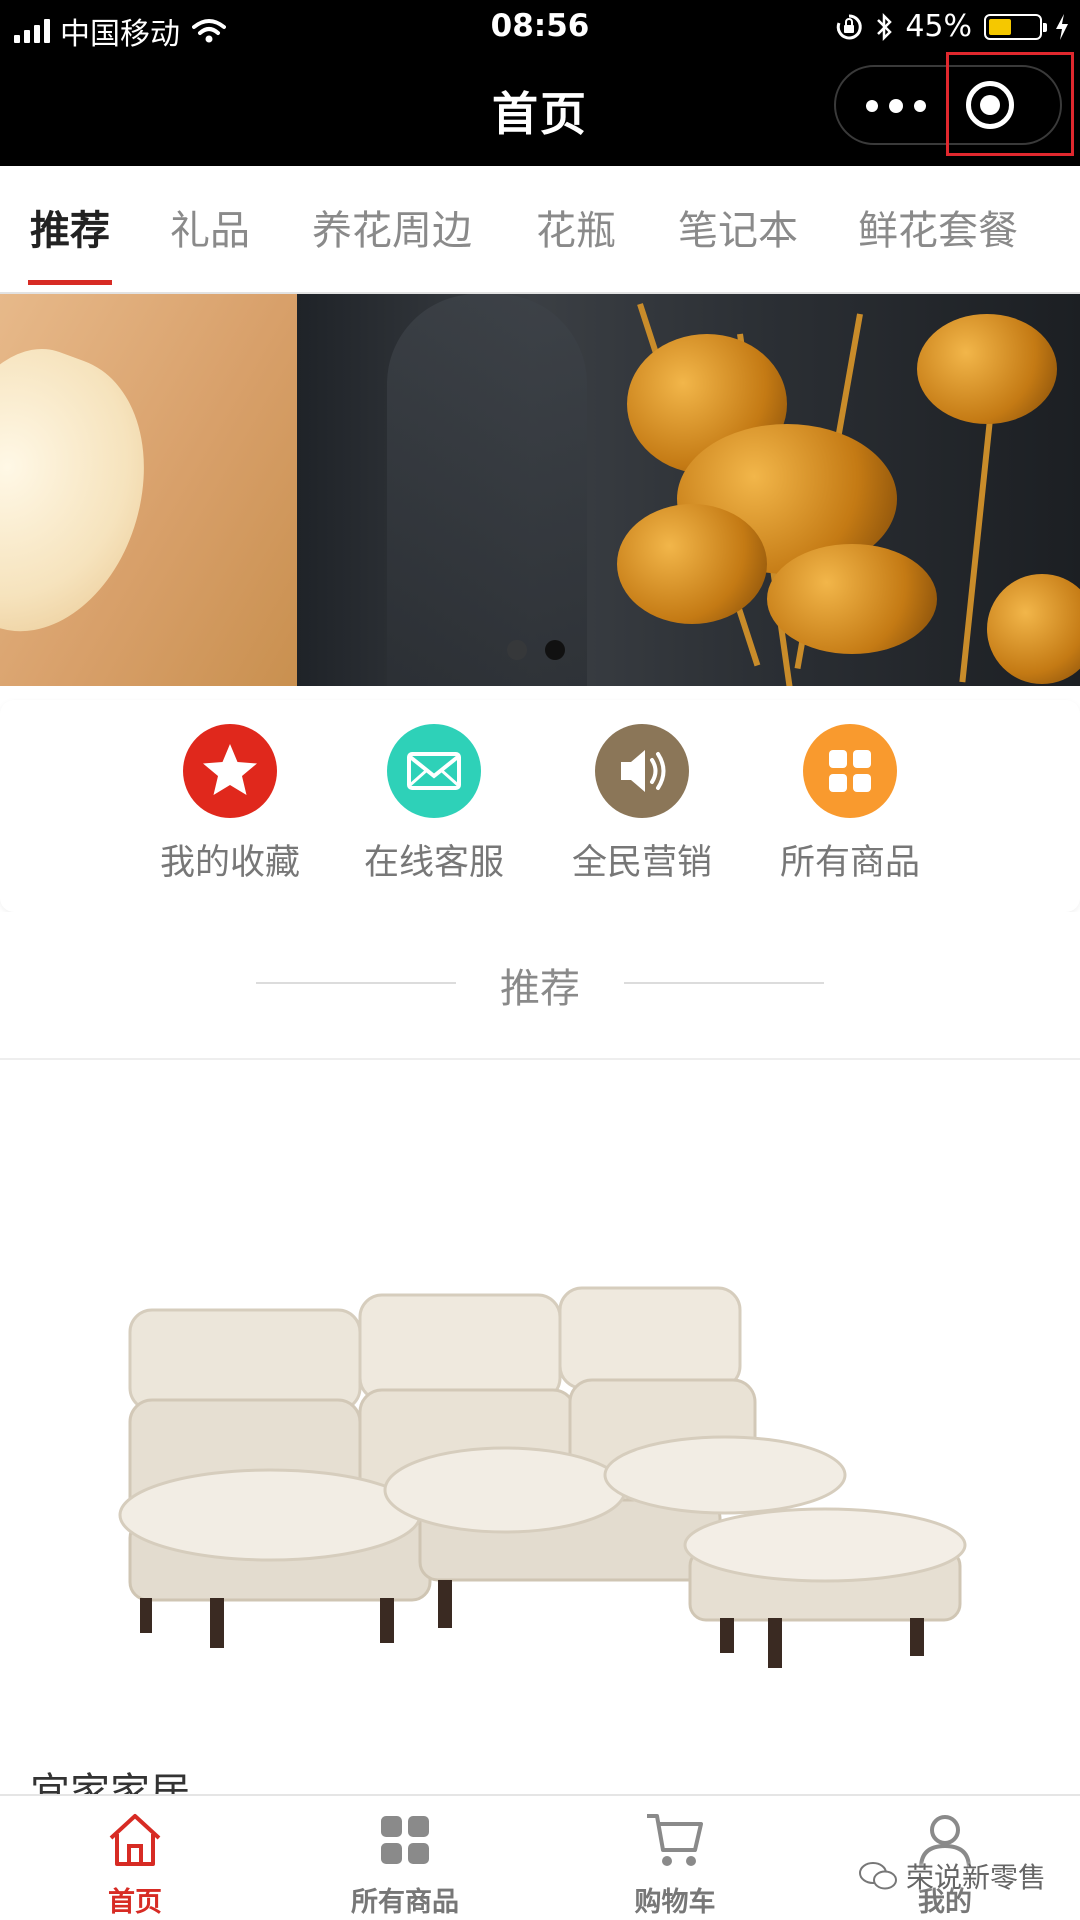  Describe the element at coordinates (392, 227) in the screenshot. I see `tab-gardening: 养花周边` at that location.